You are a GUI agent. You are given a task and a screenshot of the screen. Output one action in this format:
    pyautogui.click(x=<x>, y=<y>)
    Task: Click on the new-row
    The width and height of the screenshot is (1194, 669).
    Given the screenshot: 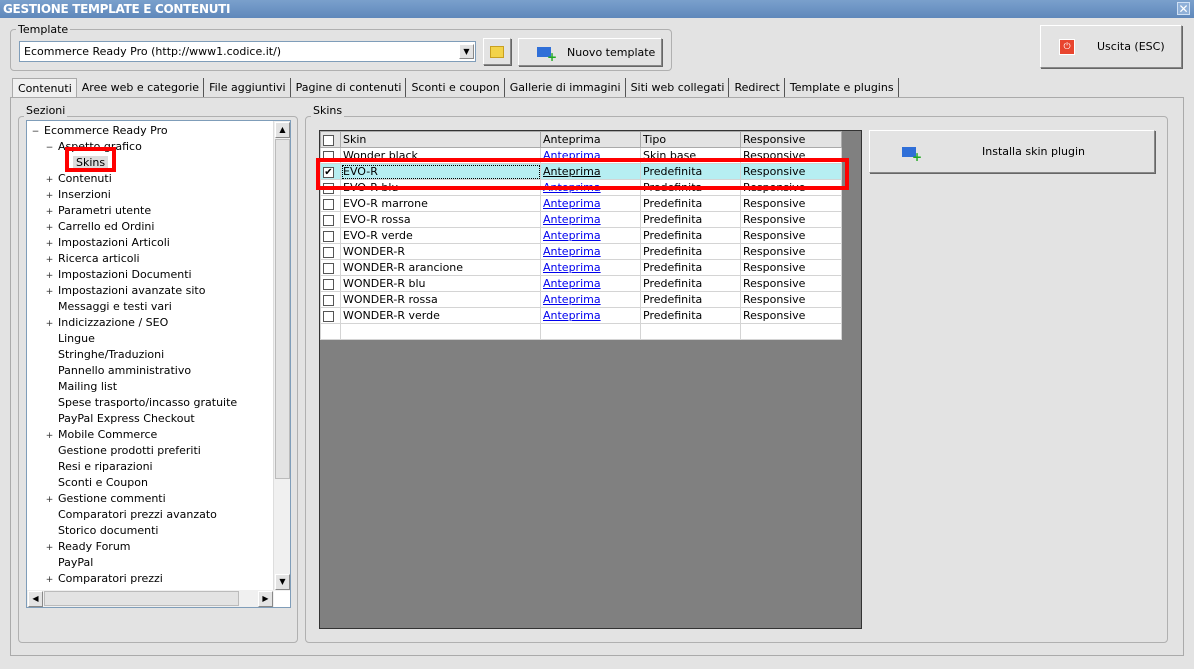 What is the action you would take?
    pyautogui.click(x=581, y=331)
    